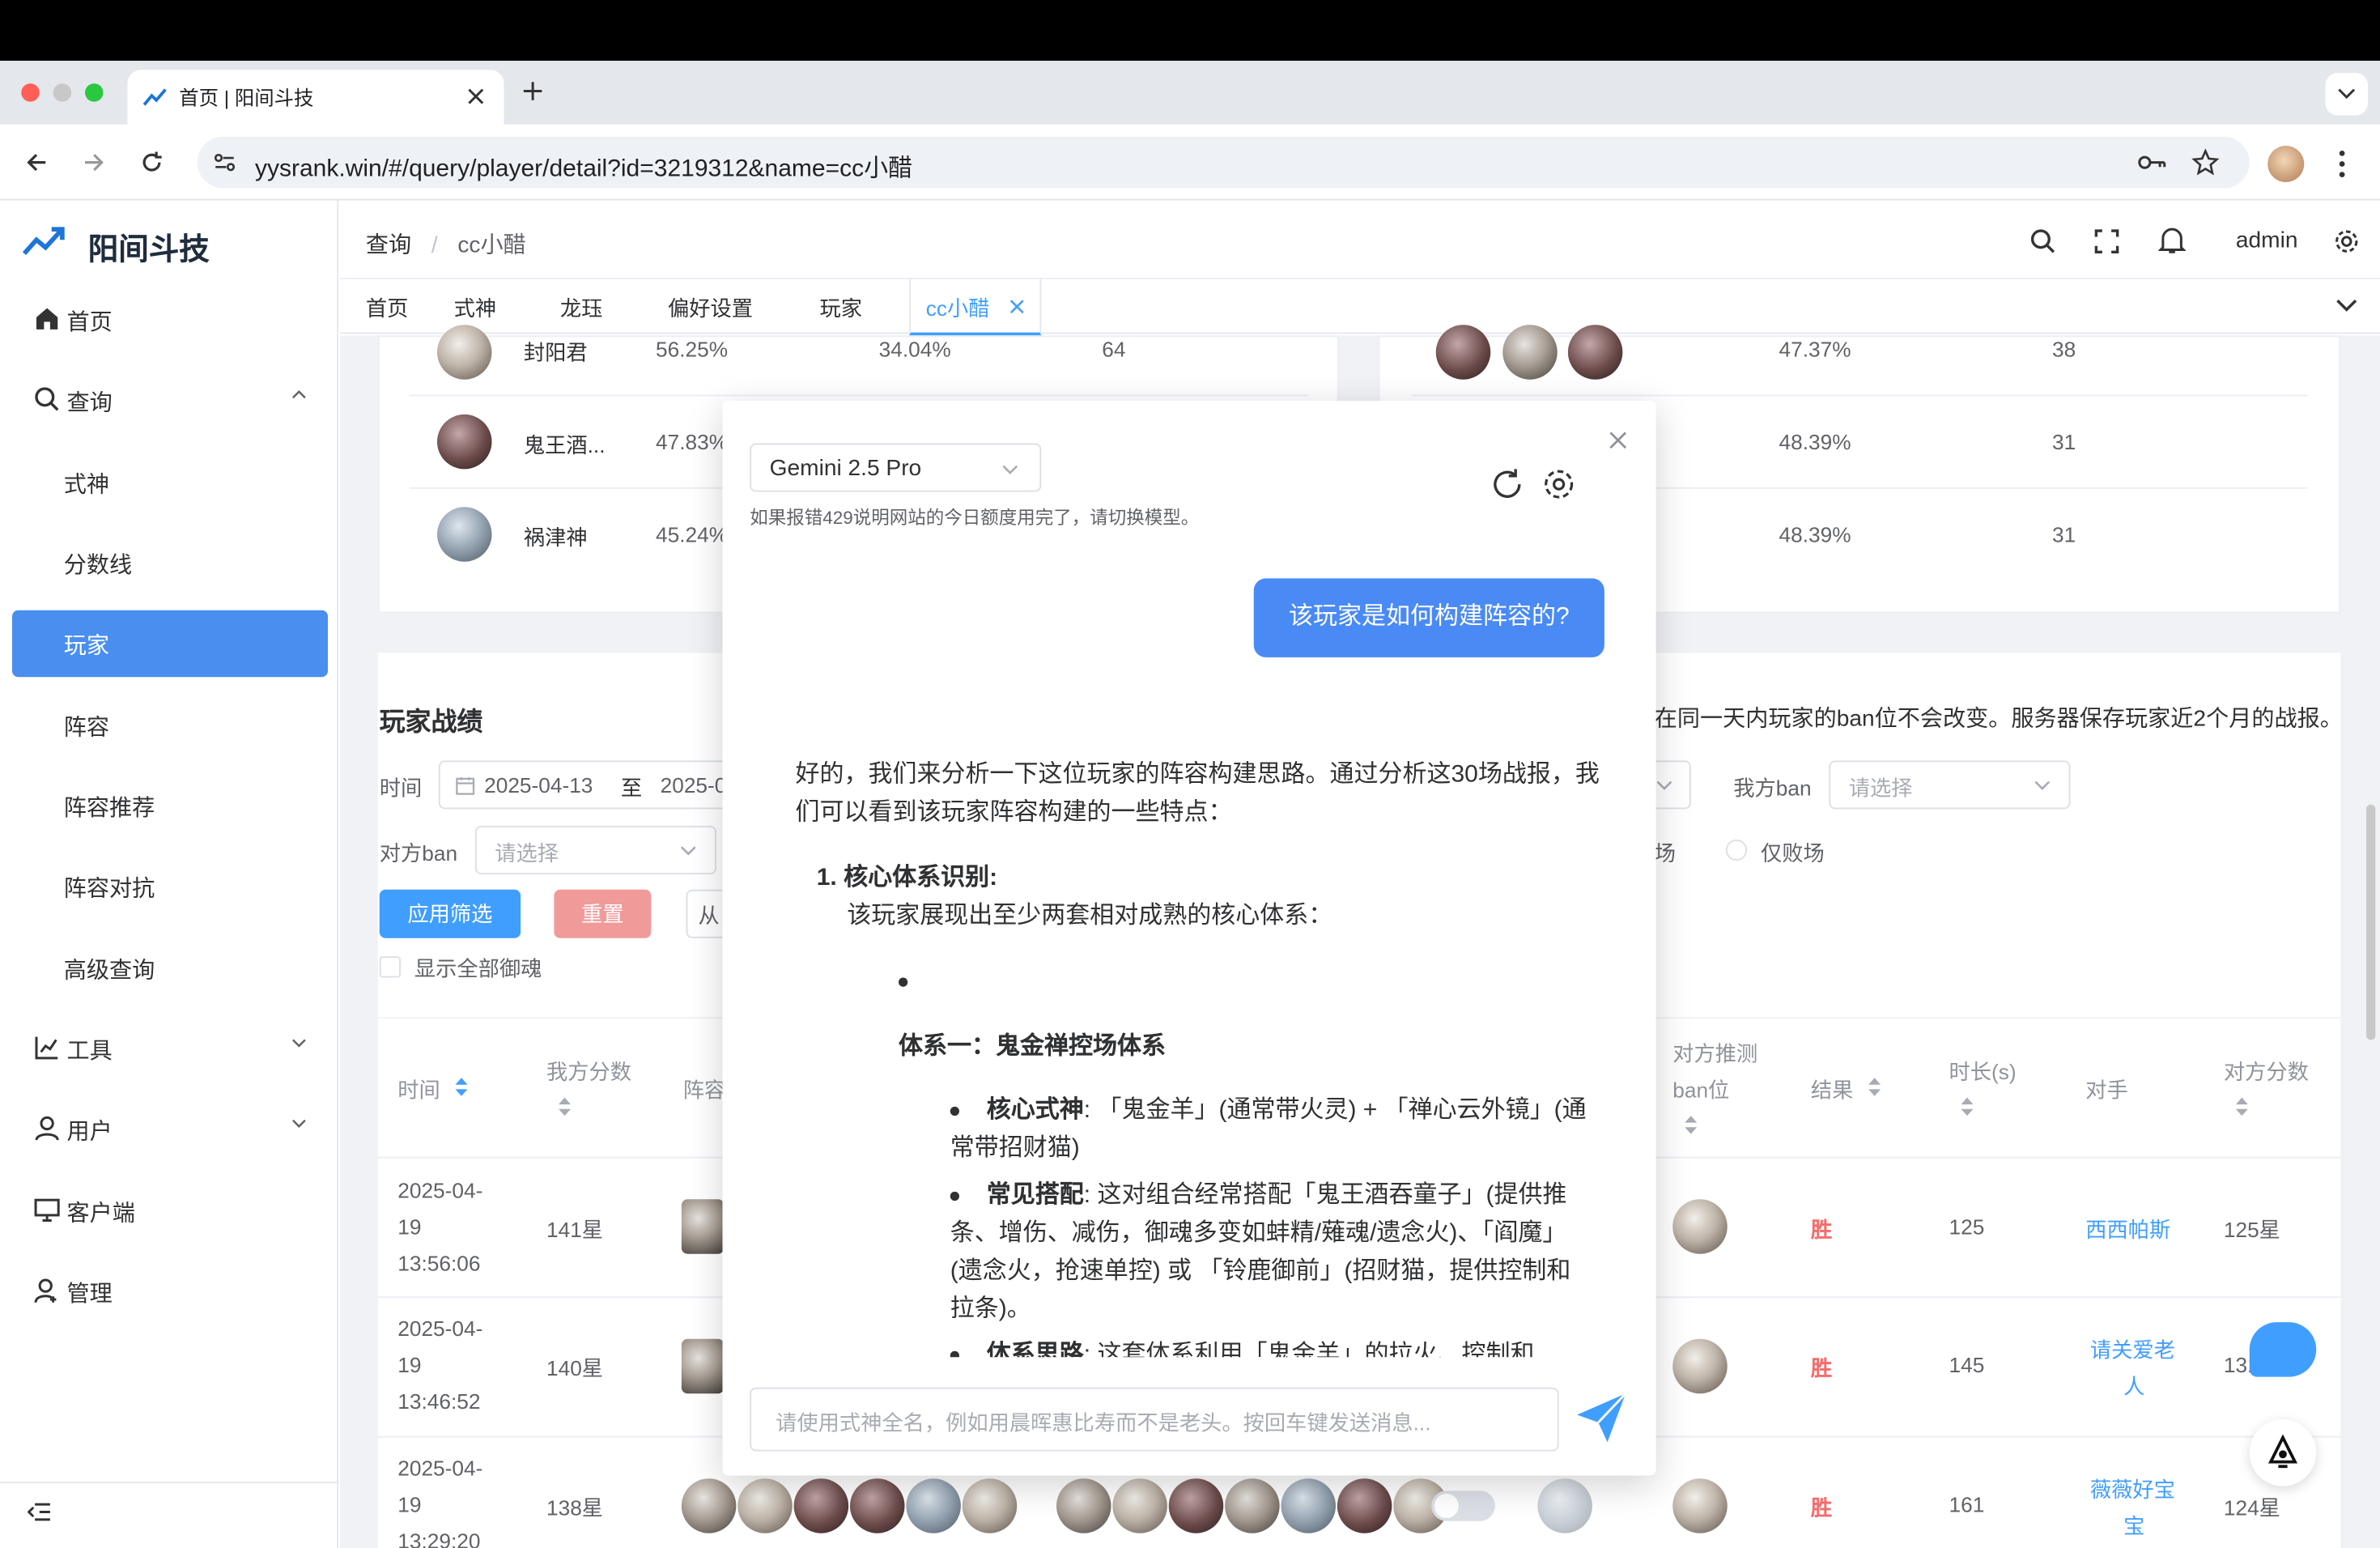  Describe the element at coordinates (2132, 1349) in the screenshot. I see `row-opponent-link: 请关爱老` at that location.